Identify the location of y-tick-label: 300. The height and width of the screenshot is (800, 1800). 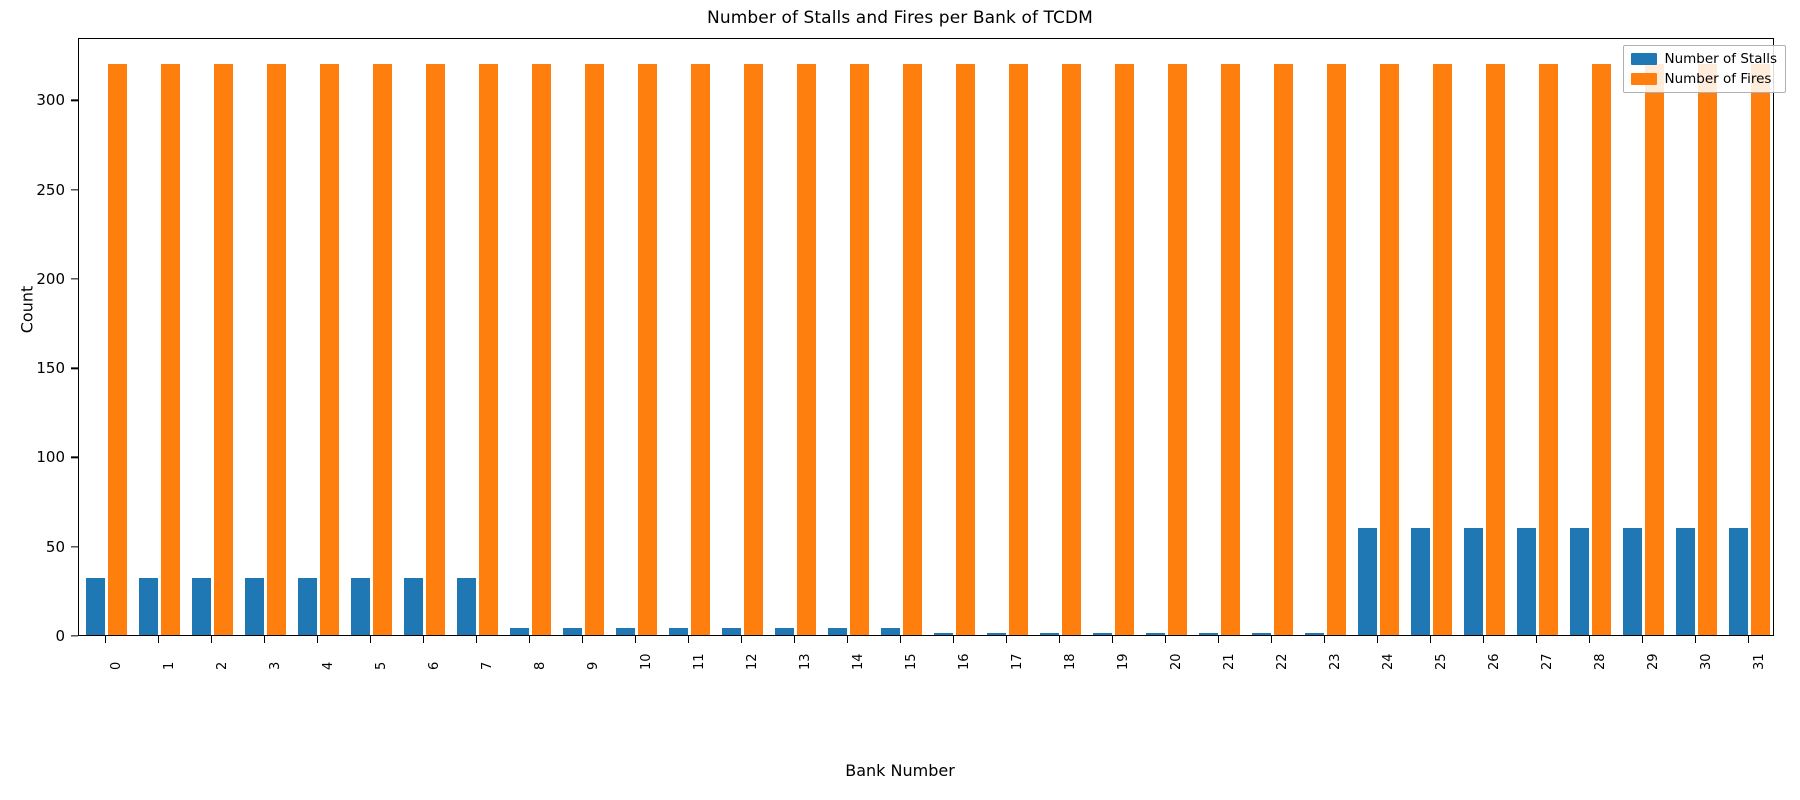
(50, 100).